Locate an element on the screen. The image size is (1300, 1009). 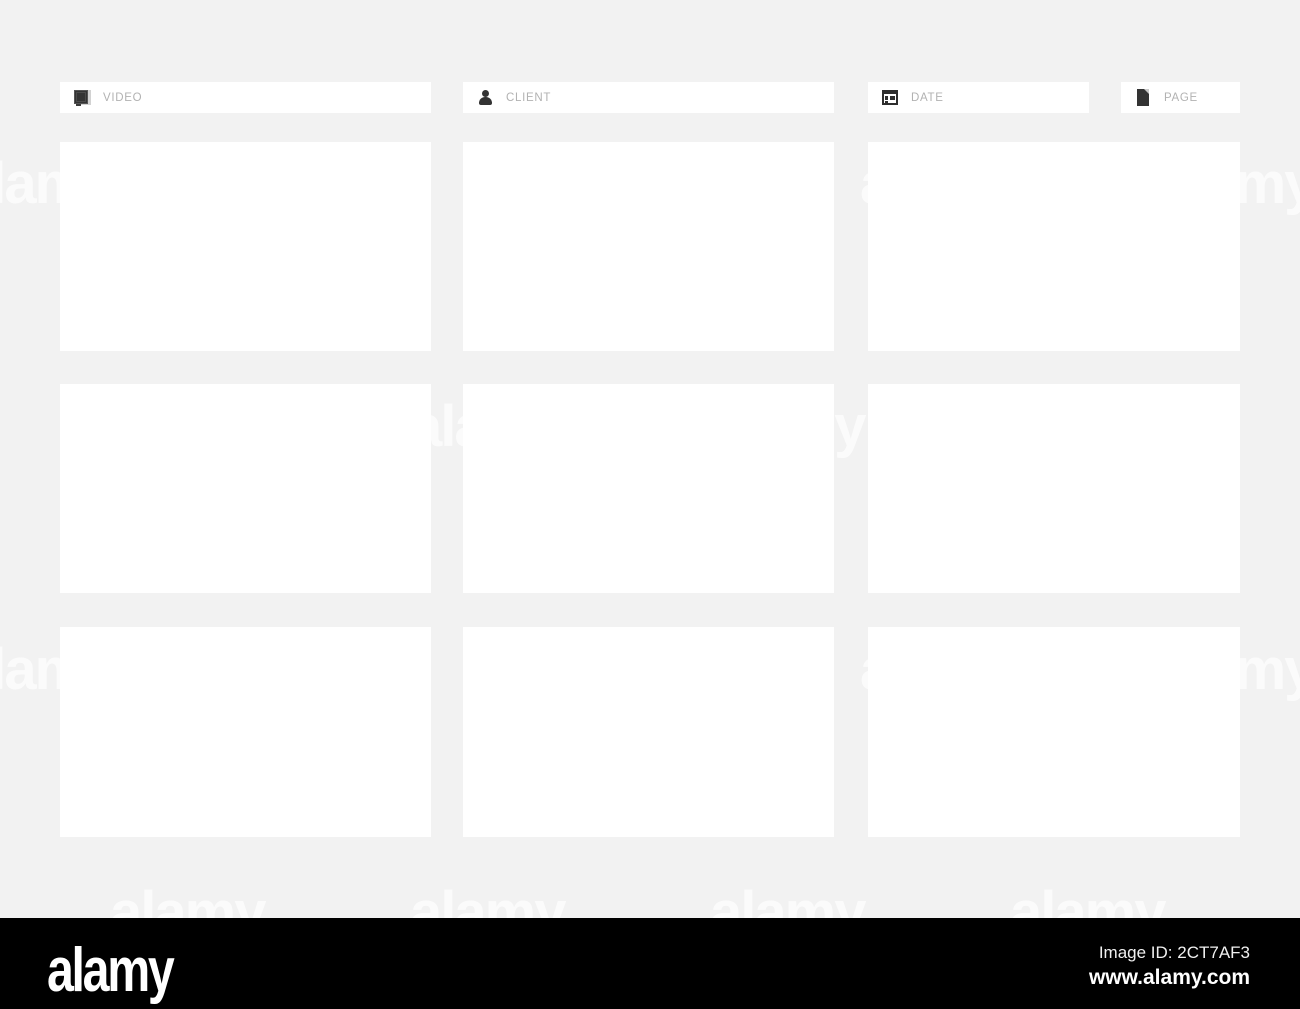
video-icon is located at coordinates (82, 97).